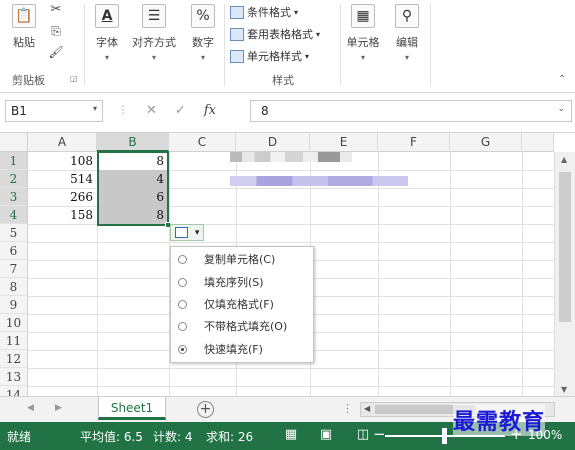 The image size is (575, 450). I want to click on menu-item-label: 不带格式填充(O), so click(246, 326).